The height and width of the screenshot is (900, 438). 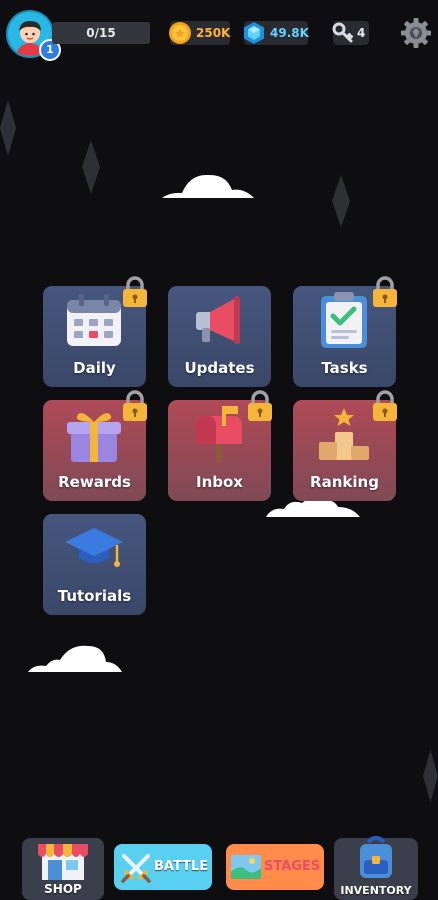 I want to click on shop-button: SHOP, so click(x=63, y=869).